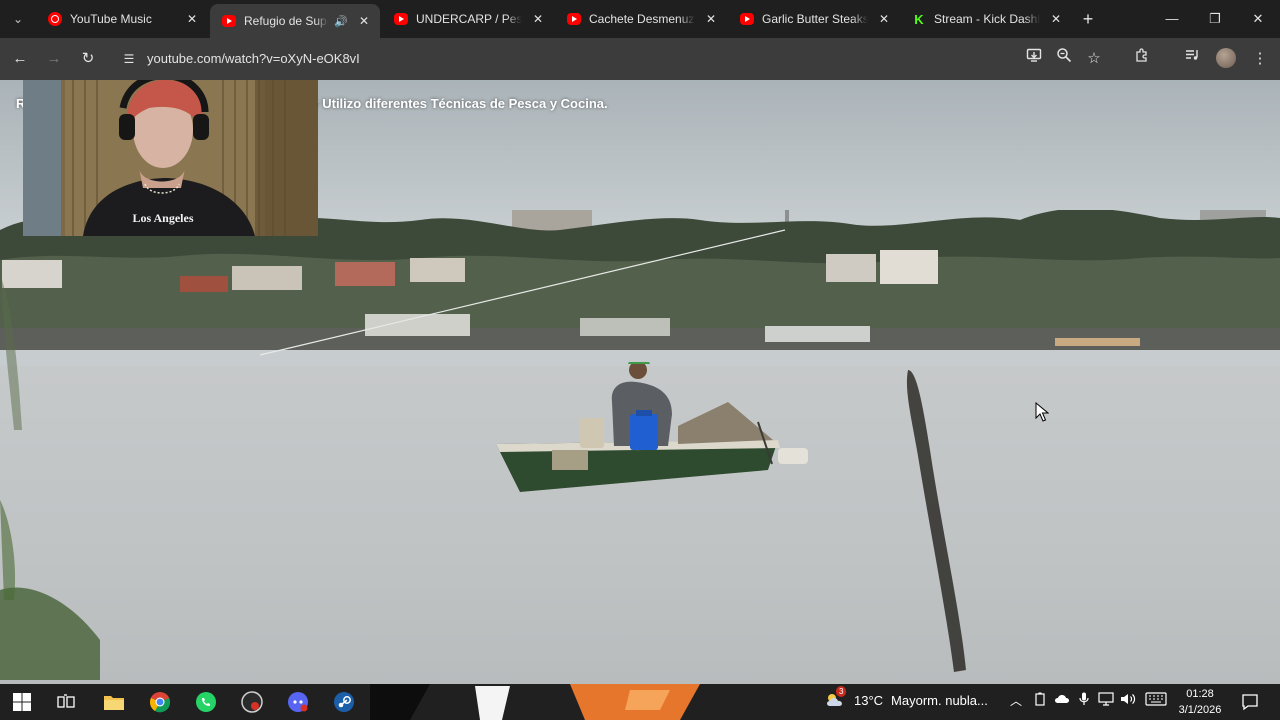 The width and height of the screenshot is (1280, 720). I want to click on file-explorer-icon, so click(114, 702).